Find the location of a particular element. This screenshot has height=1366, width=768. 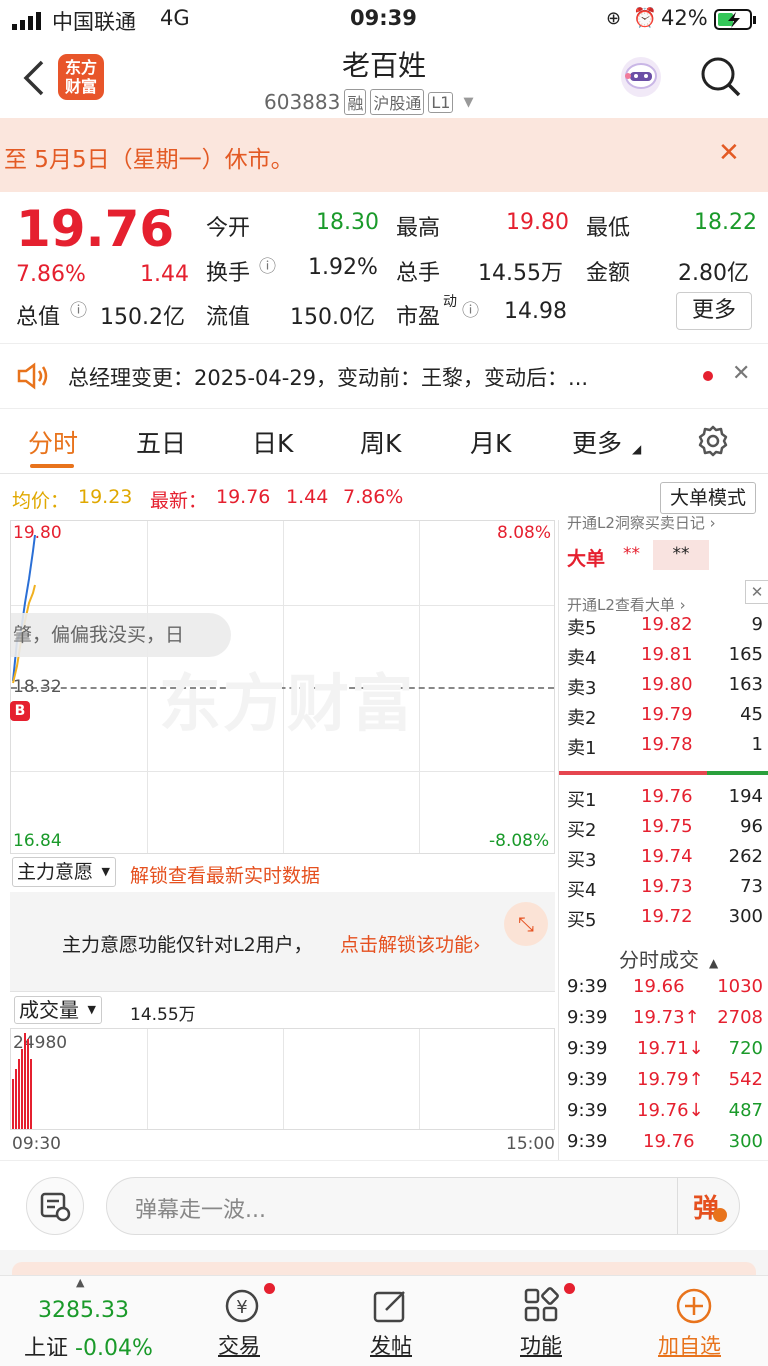

gear-icon is located at coordinates (713, 444).